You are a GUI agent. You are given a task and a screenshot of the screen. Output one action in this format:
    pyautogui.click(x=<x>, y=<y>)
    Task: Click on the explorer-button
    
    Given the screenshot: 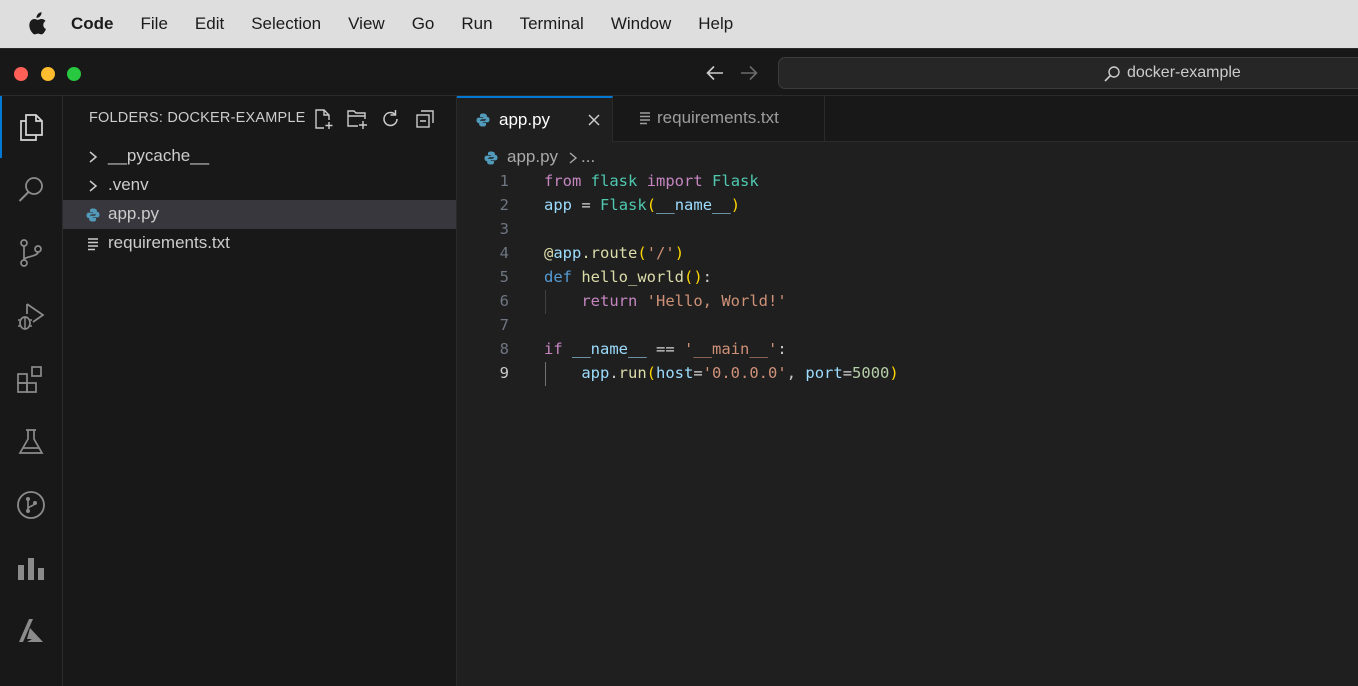 What is the action you would take?
    pyautogui.click(x=31, y=127)
    